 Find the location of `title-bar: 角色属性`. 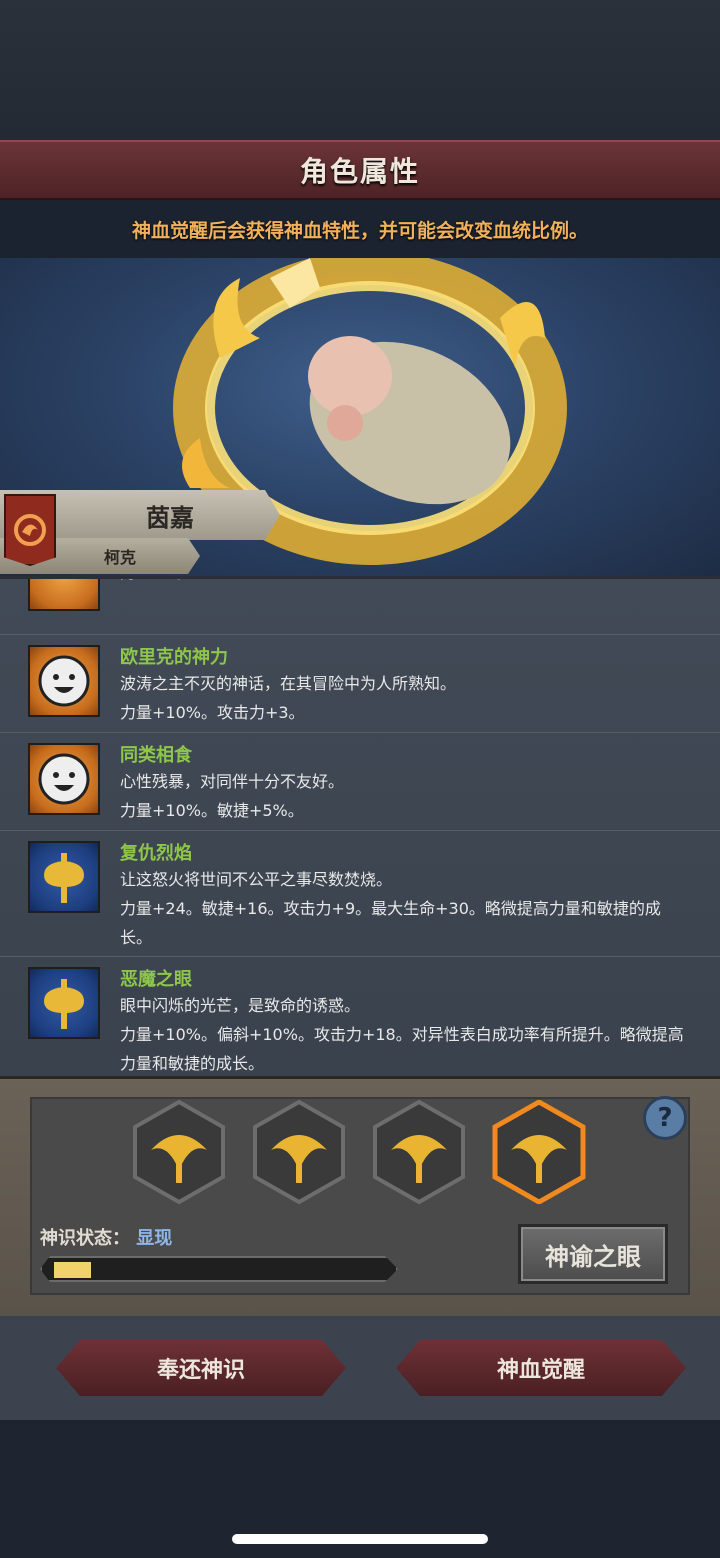

title-bar: 角色属性 is located at coordinates (360, 170).